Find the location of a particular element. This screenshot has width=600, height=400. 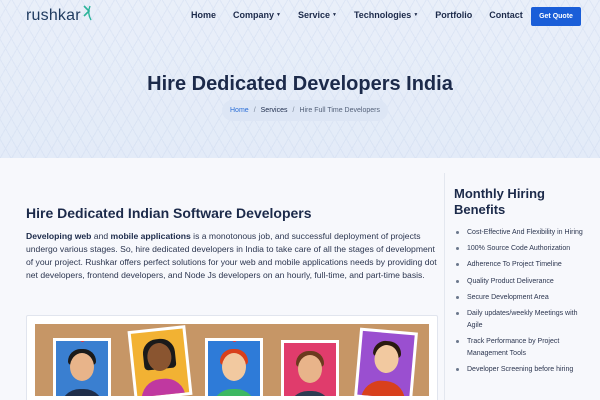

nav-label: Contact is located at coordinates (506, 15).